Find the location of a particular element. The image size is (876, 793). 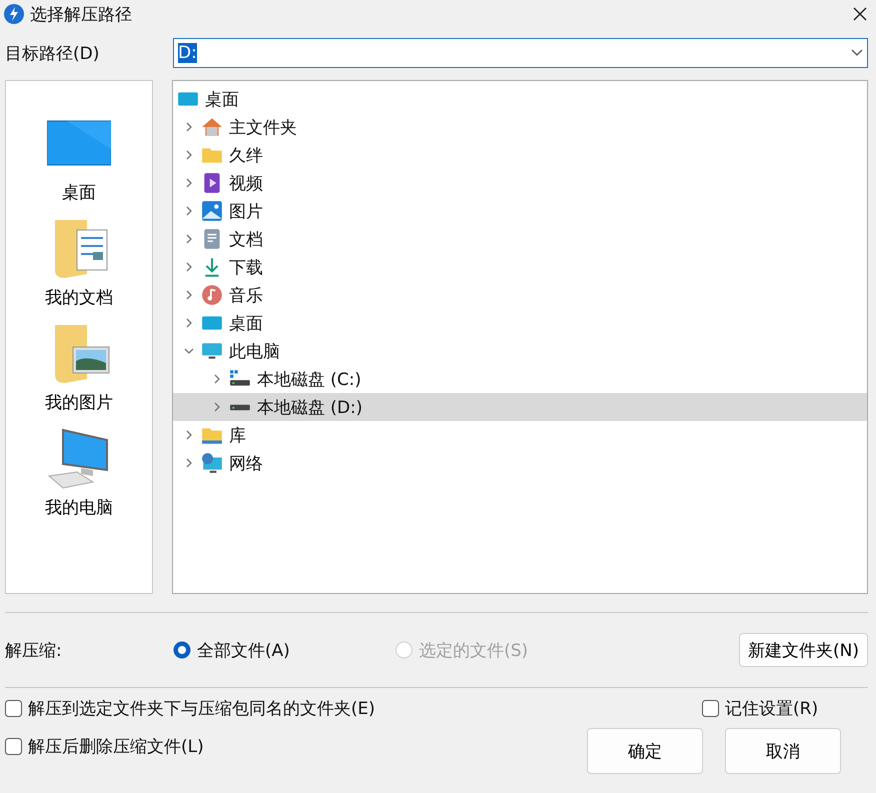

tree-item: 网络 is located at coordinates (520, 463).